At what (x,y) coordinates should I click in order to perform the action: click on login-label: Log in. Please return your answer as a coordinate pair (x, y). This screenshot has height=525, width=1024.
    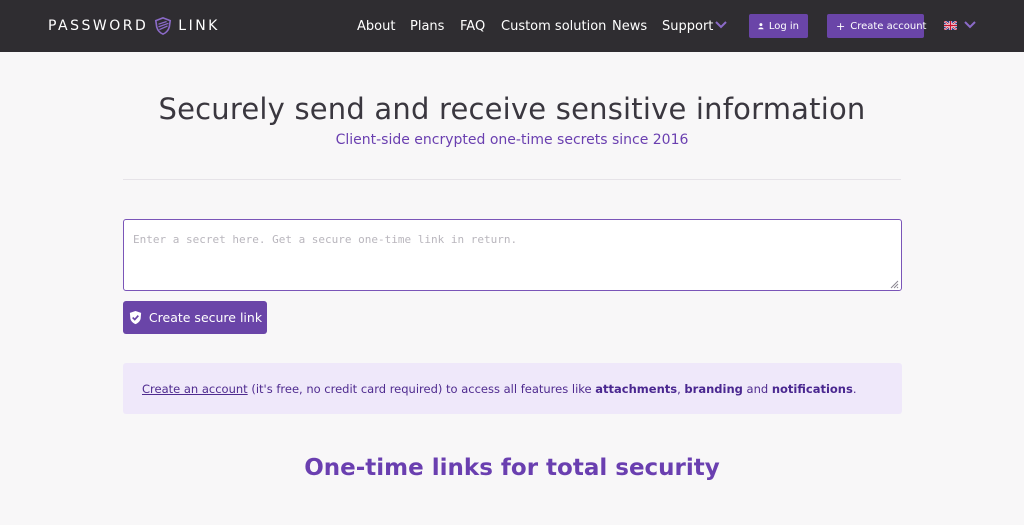
    Looking at the image, I should click on (783, 26).